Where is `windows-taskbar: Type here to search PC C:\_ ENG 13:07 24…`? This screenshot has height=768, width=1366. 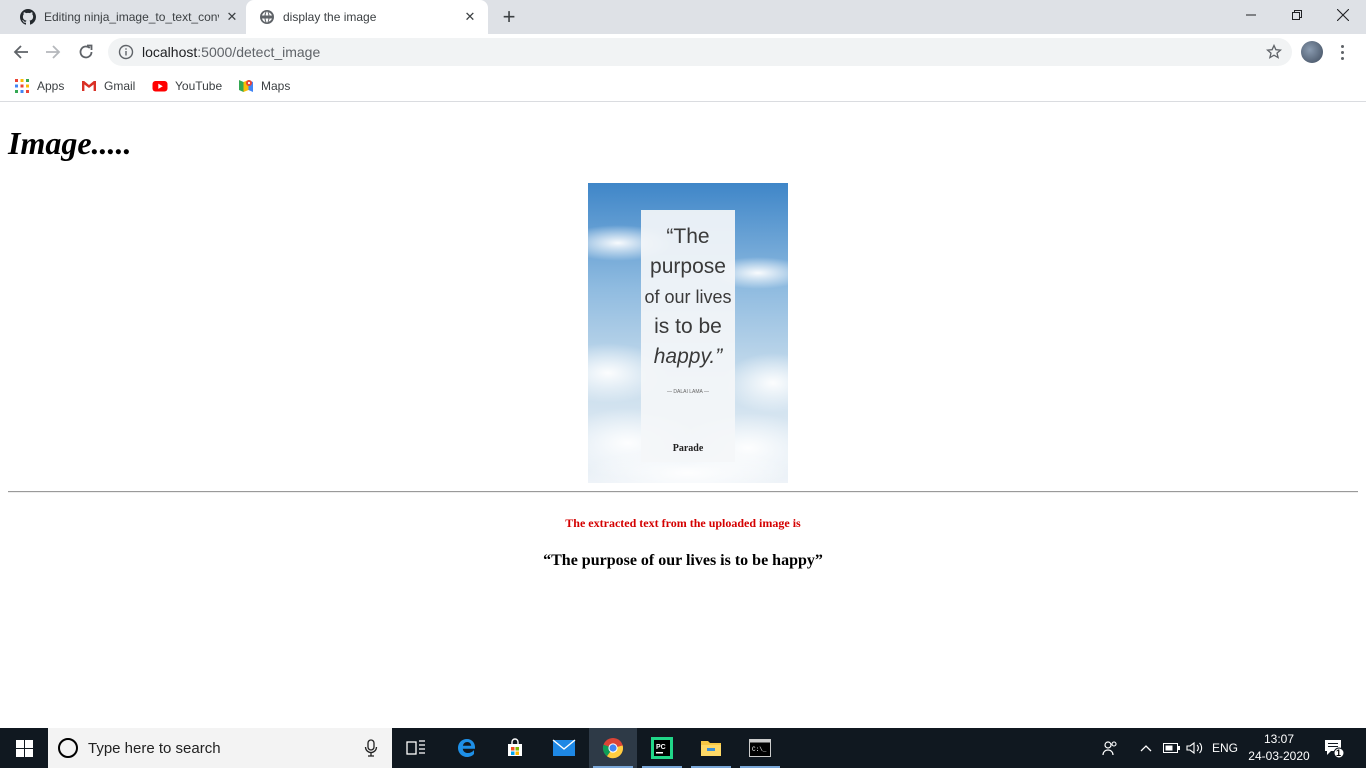 windows-taskbar: Type here to search PC C:\_ ENG 13:07 24… is located at coordinates (683, 748).